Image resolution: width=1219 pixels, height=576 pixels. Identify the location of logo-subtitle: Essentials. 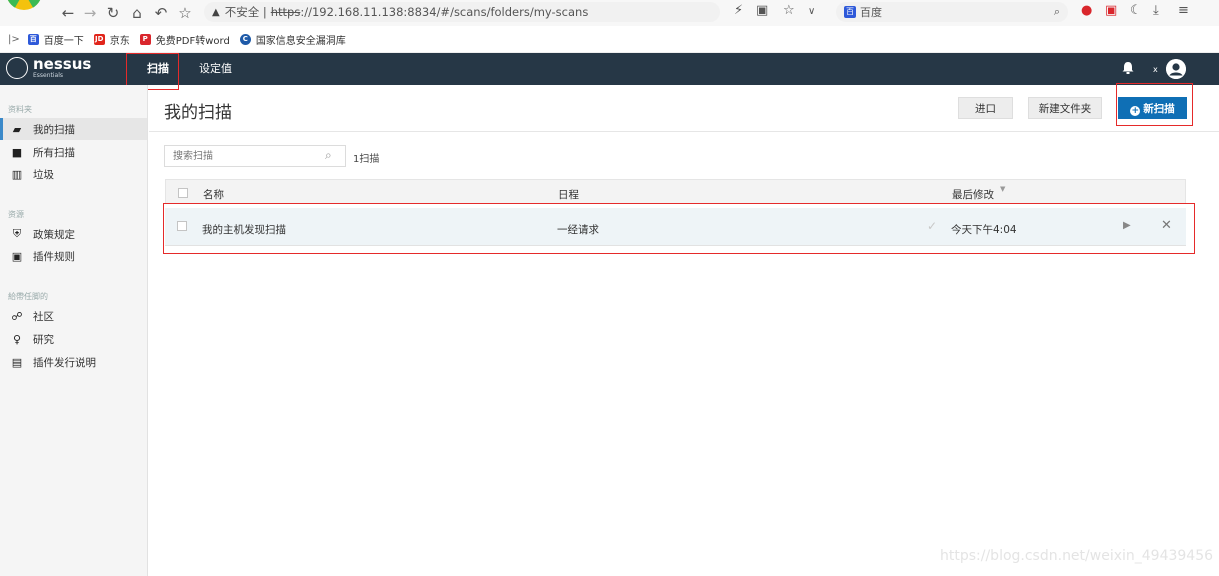
(48, 75).